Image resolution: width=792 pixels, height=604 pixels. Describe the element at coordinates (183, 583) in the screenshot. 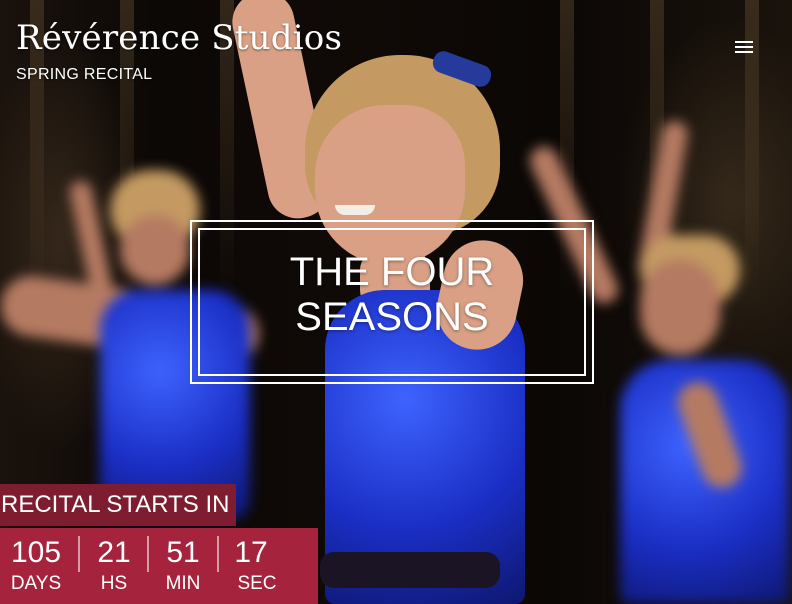

I see `countdown-minutes-label: MIN` at that location.